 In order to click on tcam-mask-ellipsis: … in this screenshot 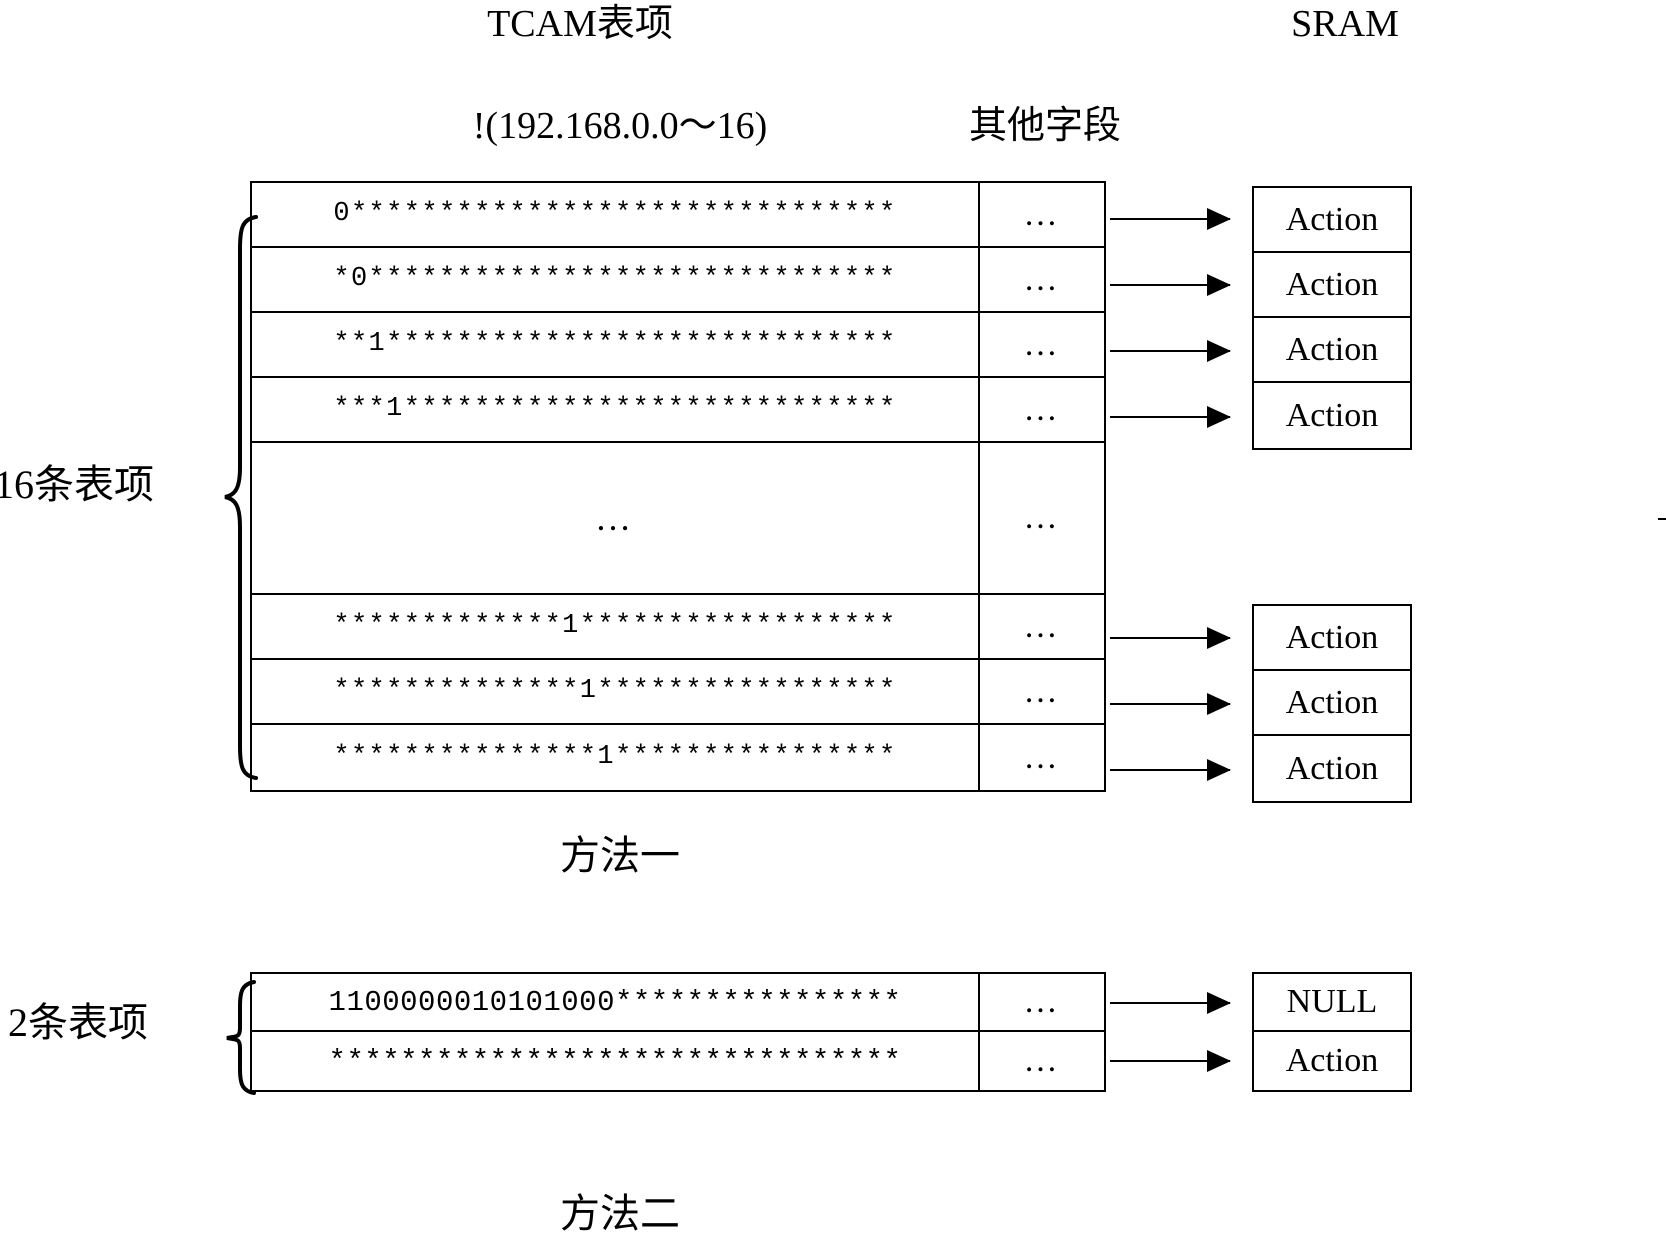, I will do `click(616, 518)`.